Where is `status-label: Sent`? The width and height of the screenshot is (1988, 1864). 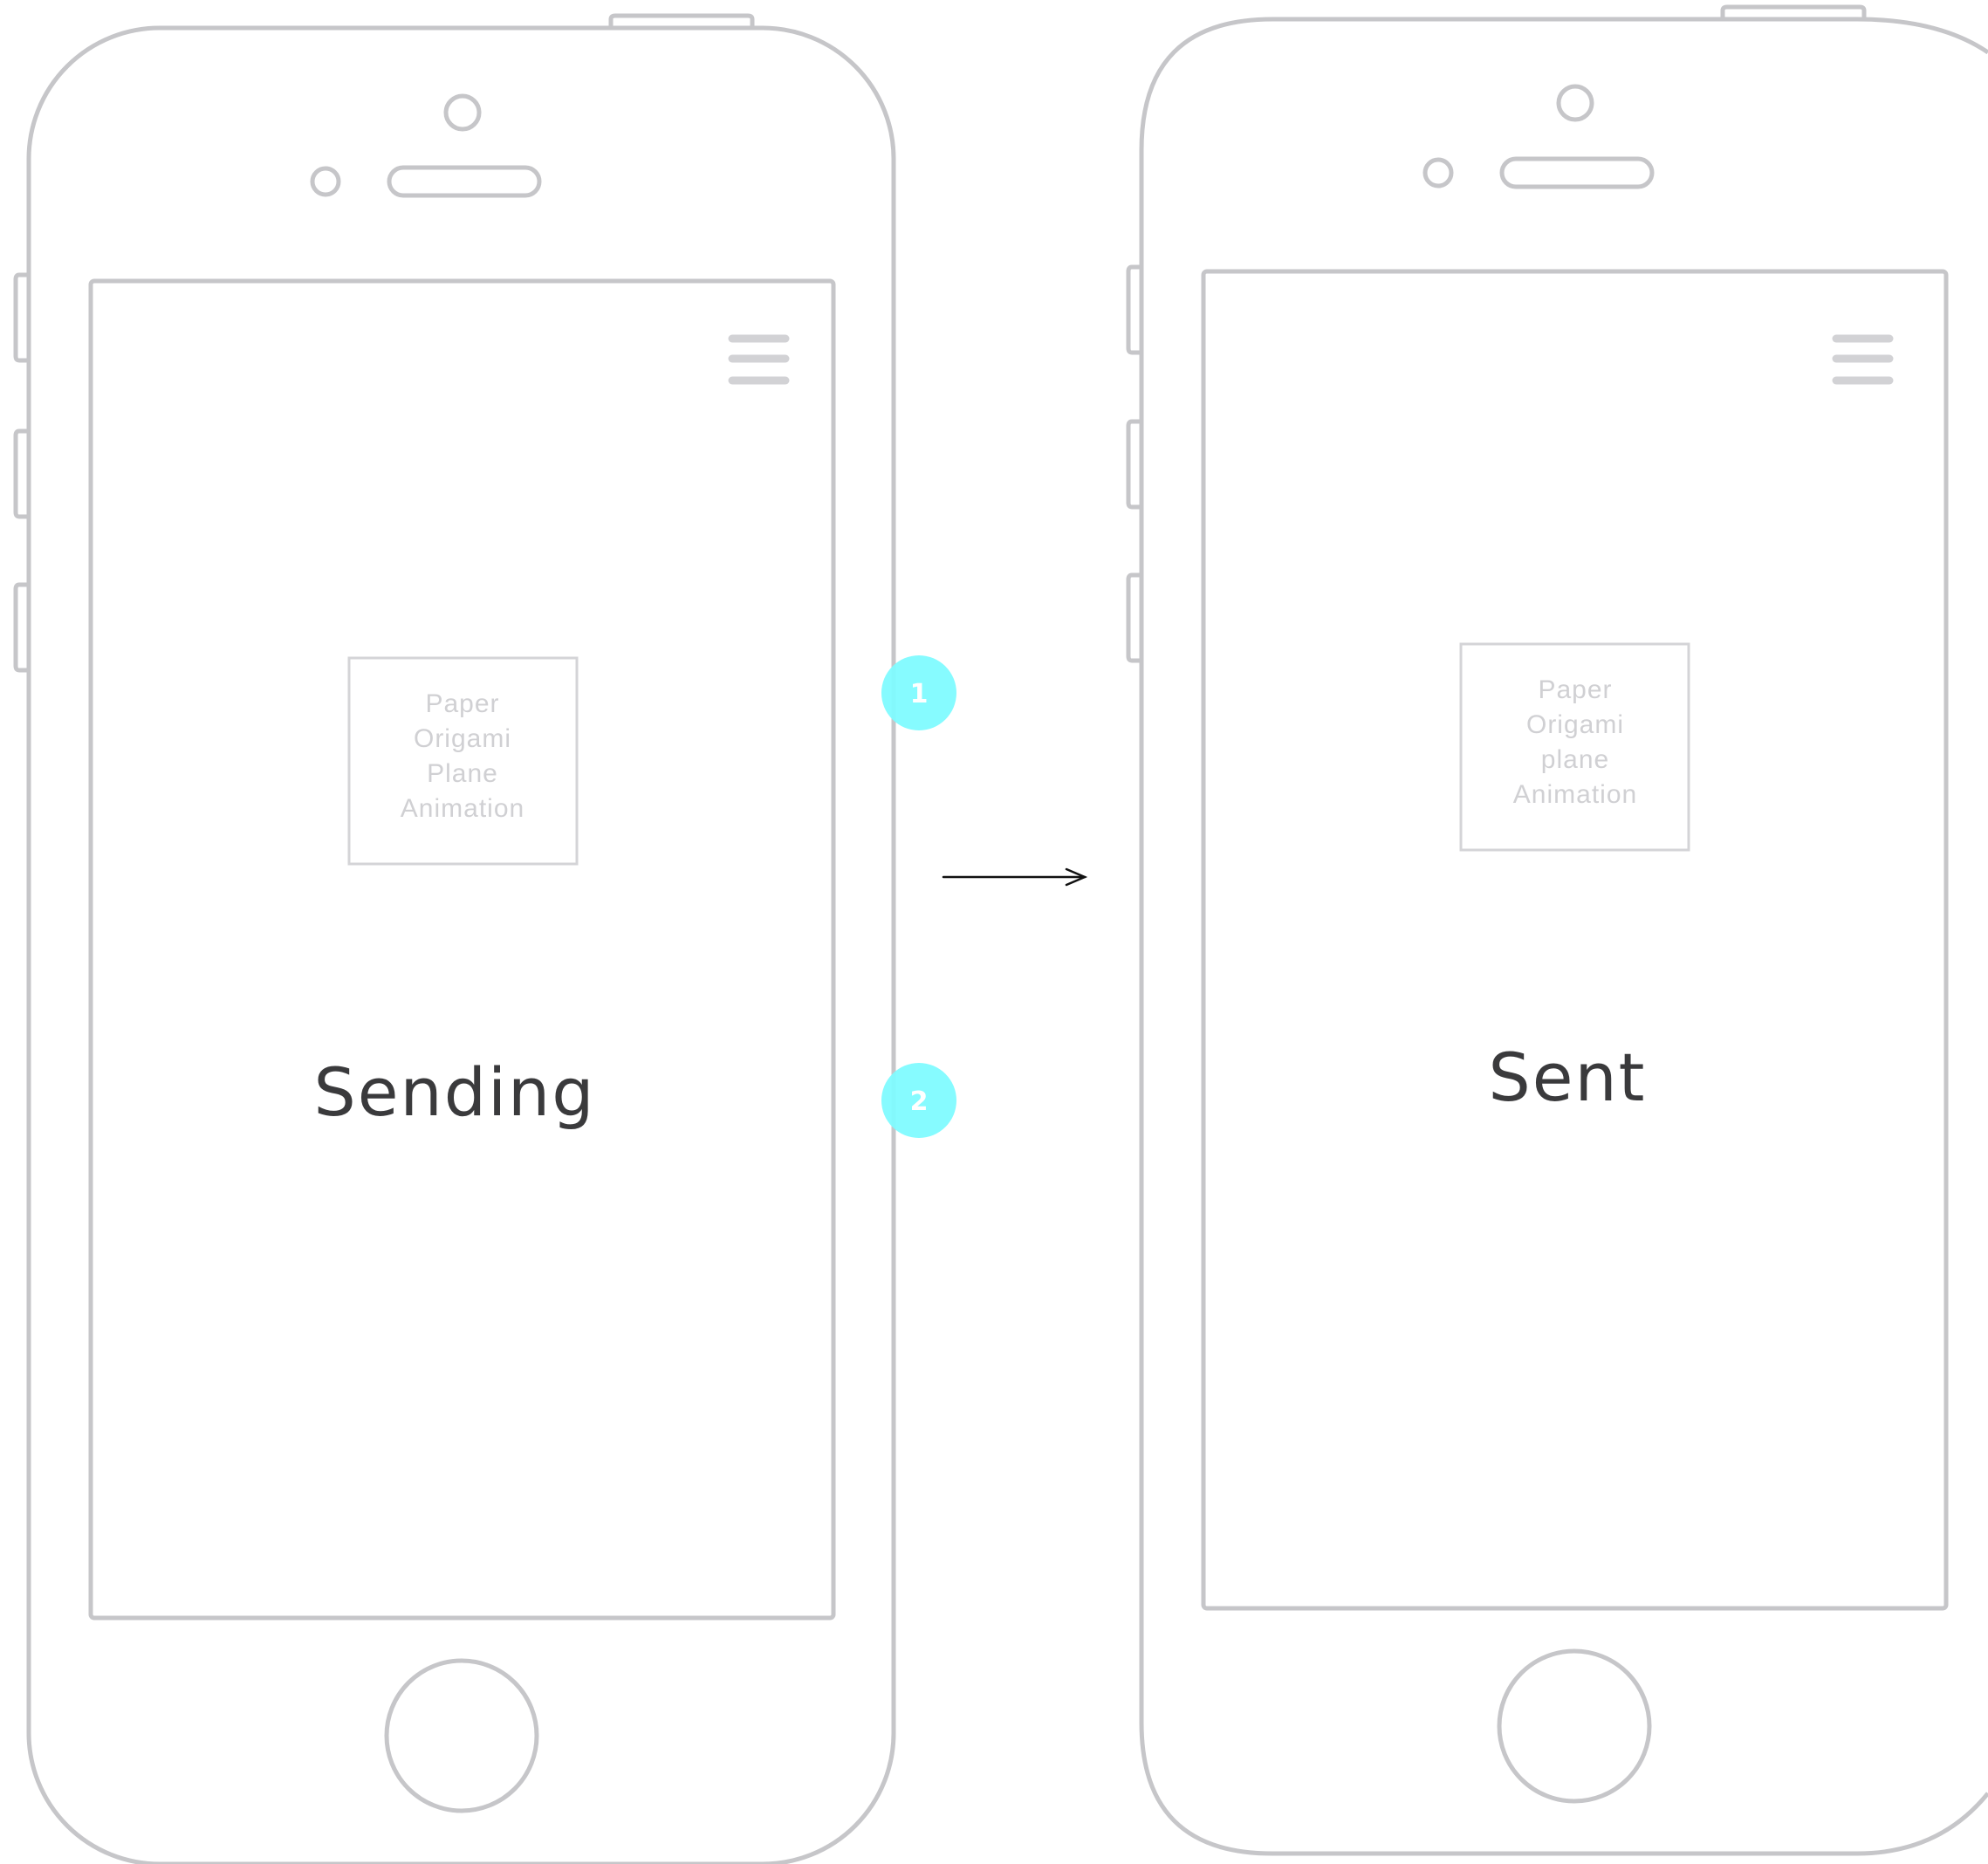 status-label: Sent is located at coordinates (1568, 1077).